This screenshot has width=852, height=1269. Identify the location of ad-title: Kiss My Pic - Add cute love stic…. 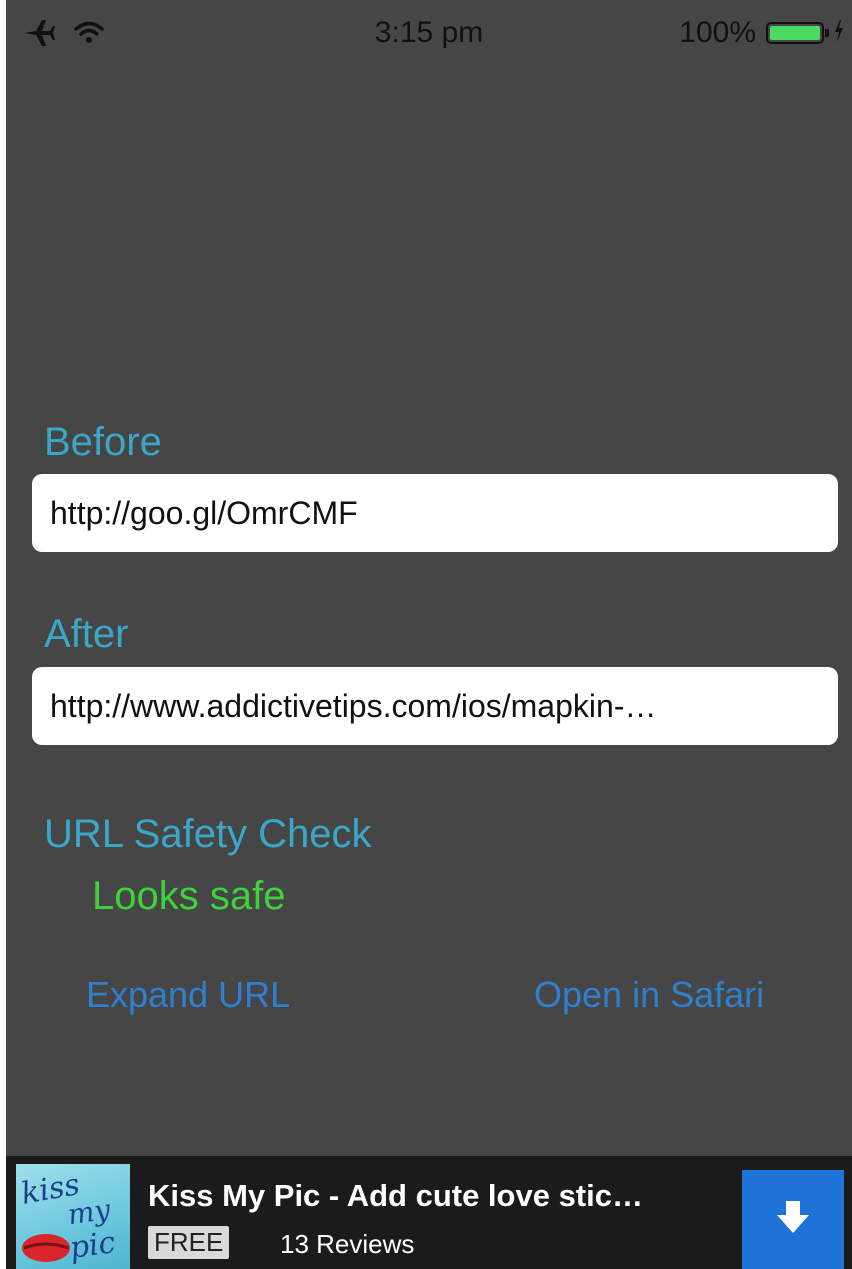
(395, 1196).